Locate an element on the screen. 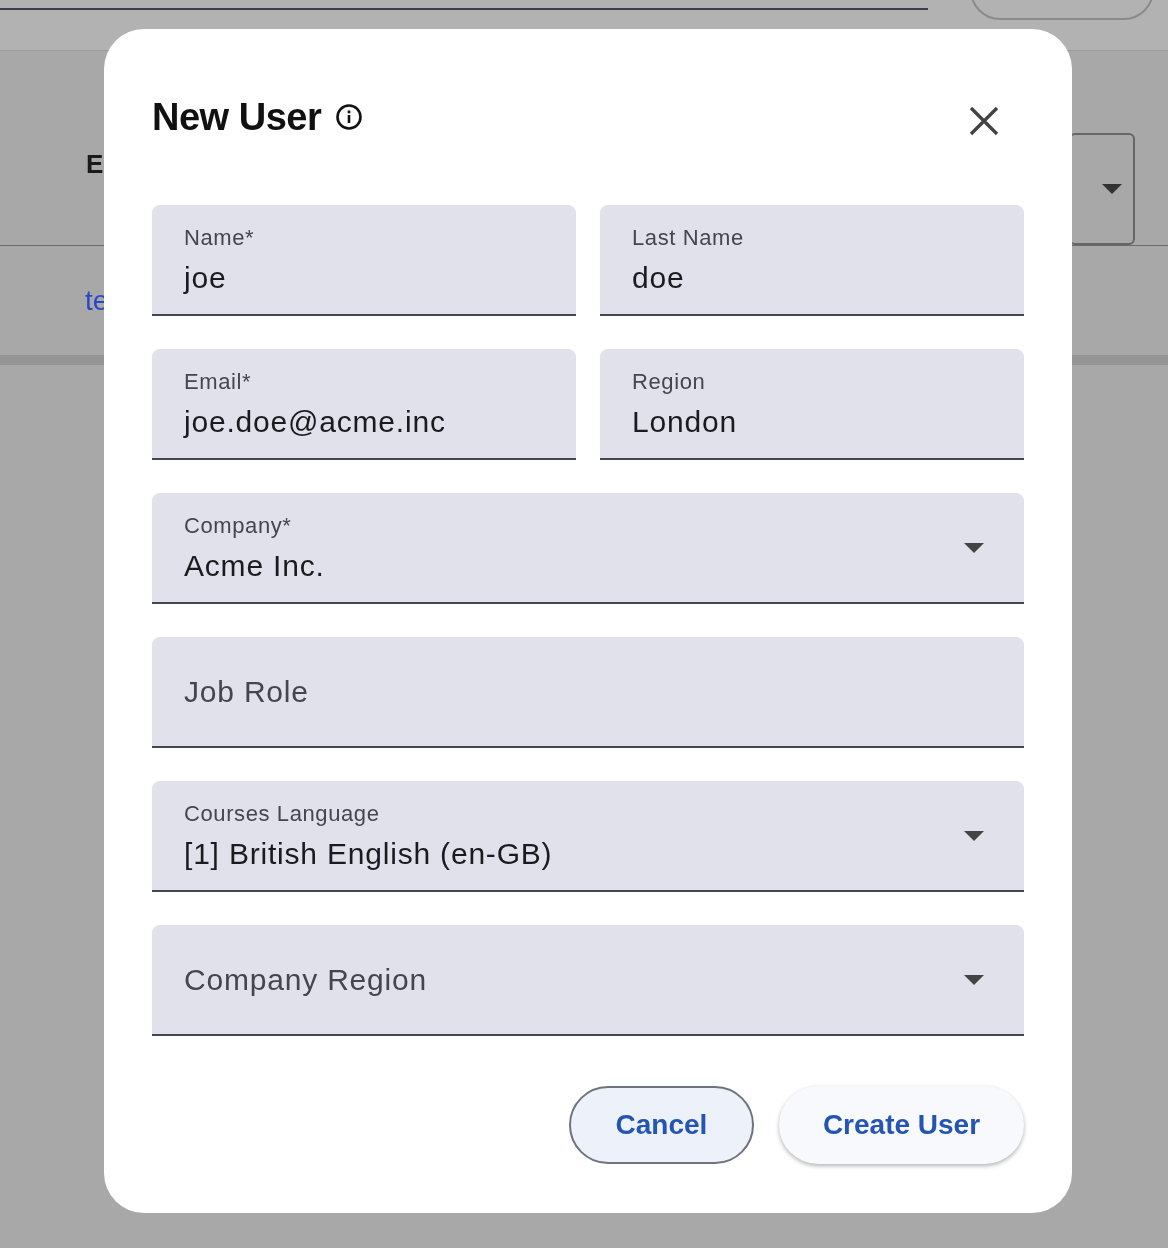 The image size is (1168, 1248). field-label: Company Region is located at coordinates (306, 979).